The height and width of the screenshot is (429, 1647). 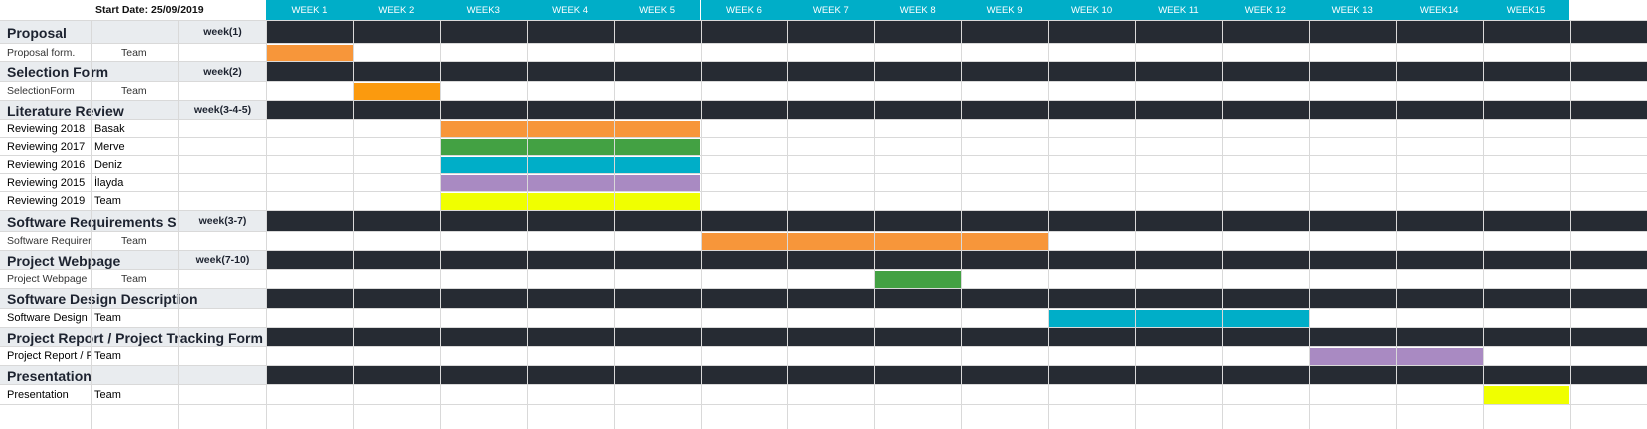 I want to click on task-name: Software Requirer, so click(x=45, y=241).